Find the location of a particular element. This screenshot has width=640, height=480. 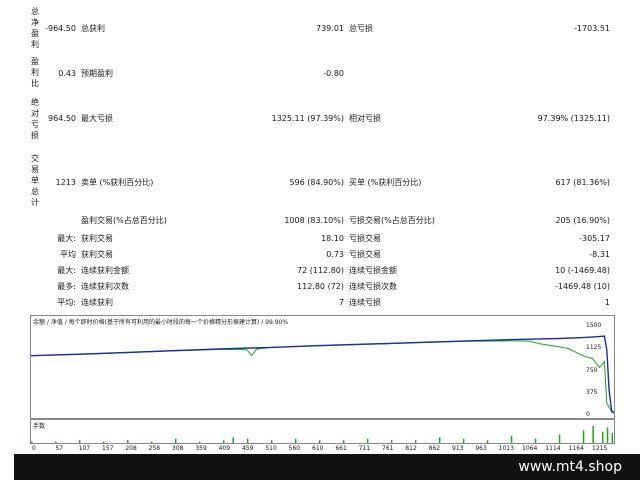

average-loss-value: -8.31 is located at coordinates (599, 254).